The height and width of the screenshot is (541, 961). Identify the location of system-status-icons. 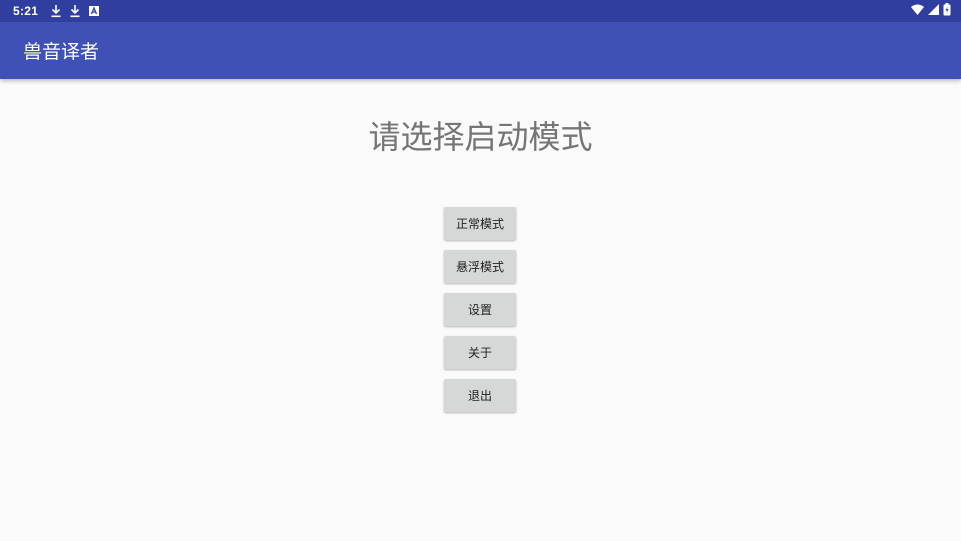
(931, 11).